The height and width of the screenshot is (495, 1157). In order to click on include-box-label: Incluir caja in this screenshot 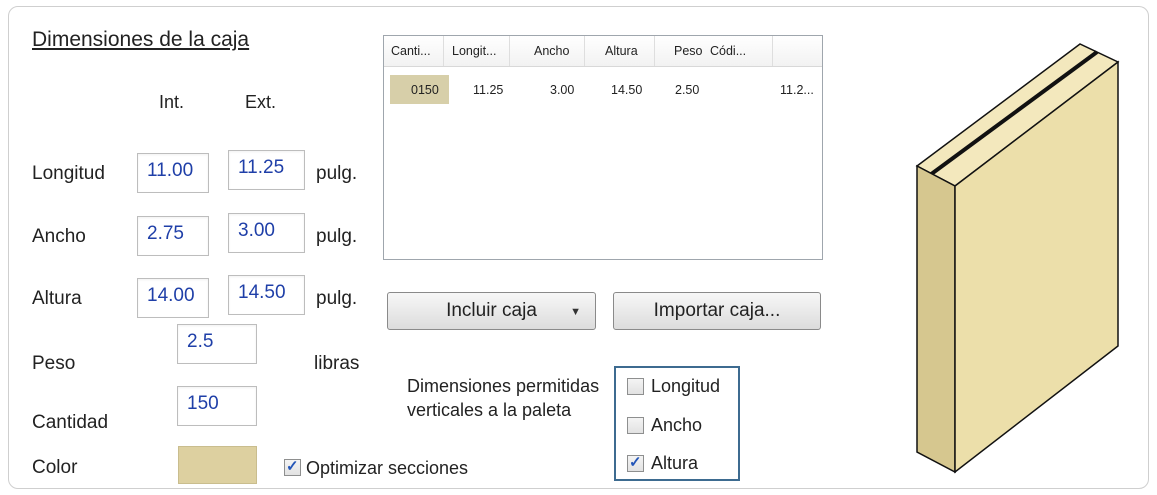, I will do `click(491, 310)`.